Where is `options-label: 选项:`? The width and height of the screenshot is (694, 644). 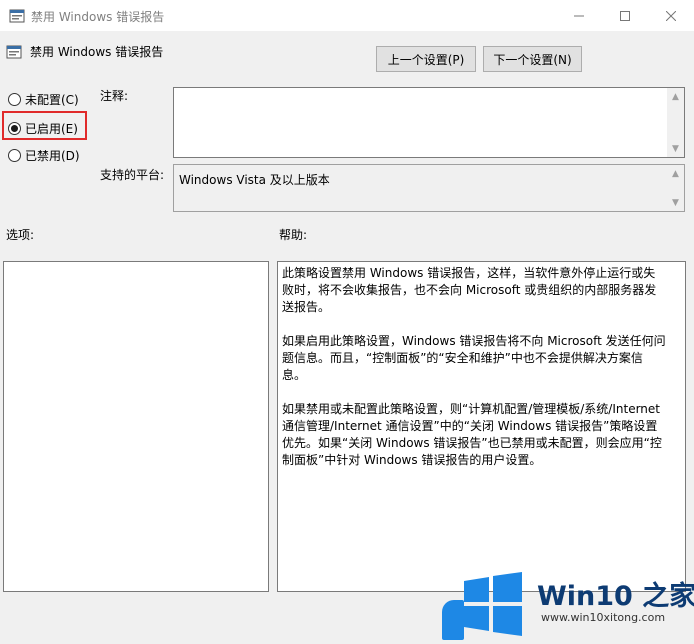
options-label: 选项: is located at coordinates (20, 235).